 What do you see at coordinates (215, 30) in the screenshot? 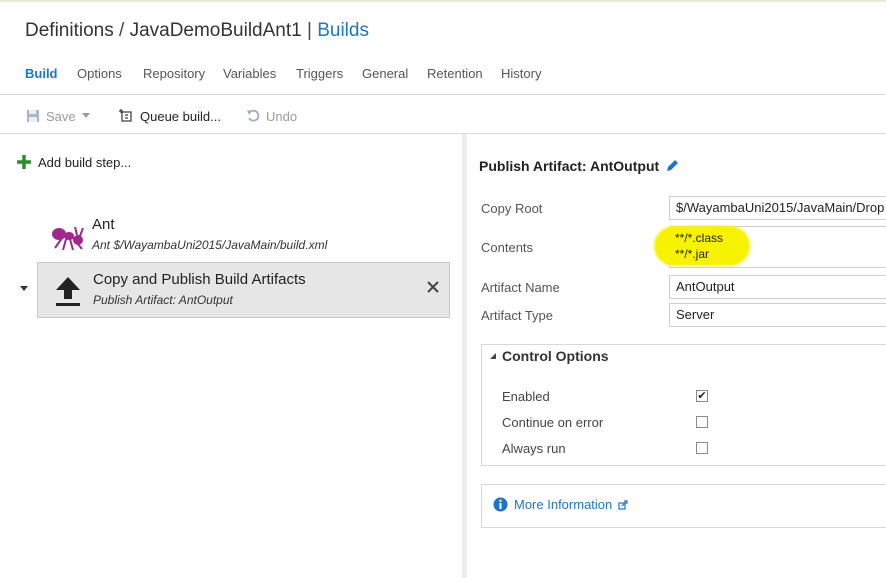
I see `breadcrumb-definition: JavaDemoBuildAnt1` at bounding box center [215, 30].